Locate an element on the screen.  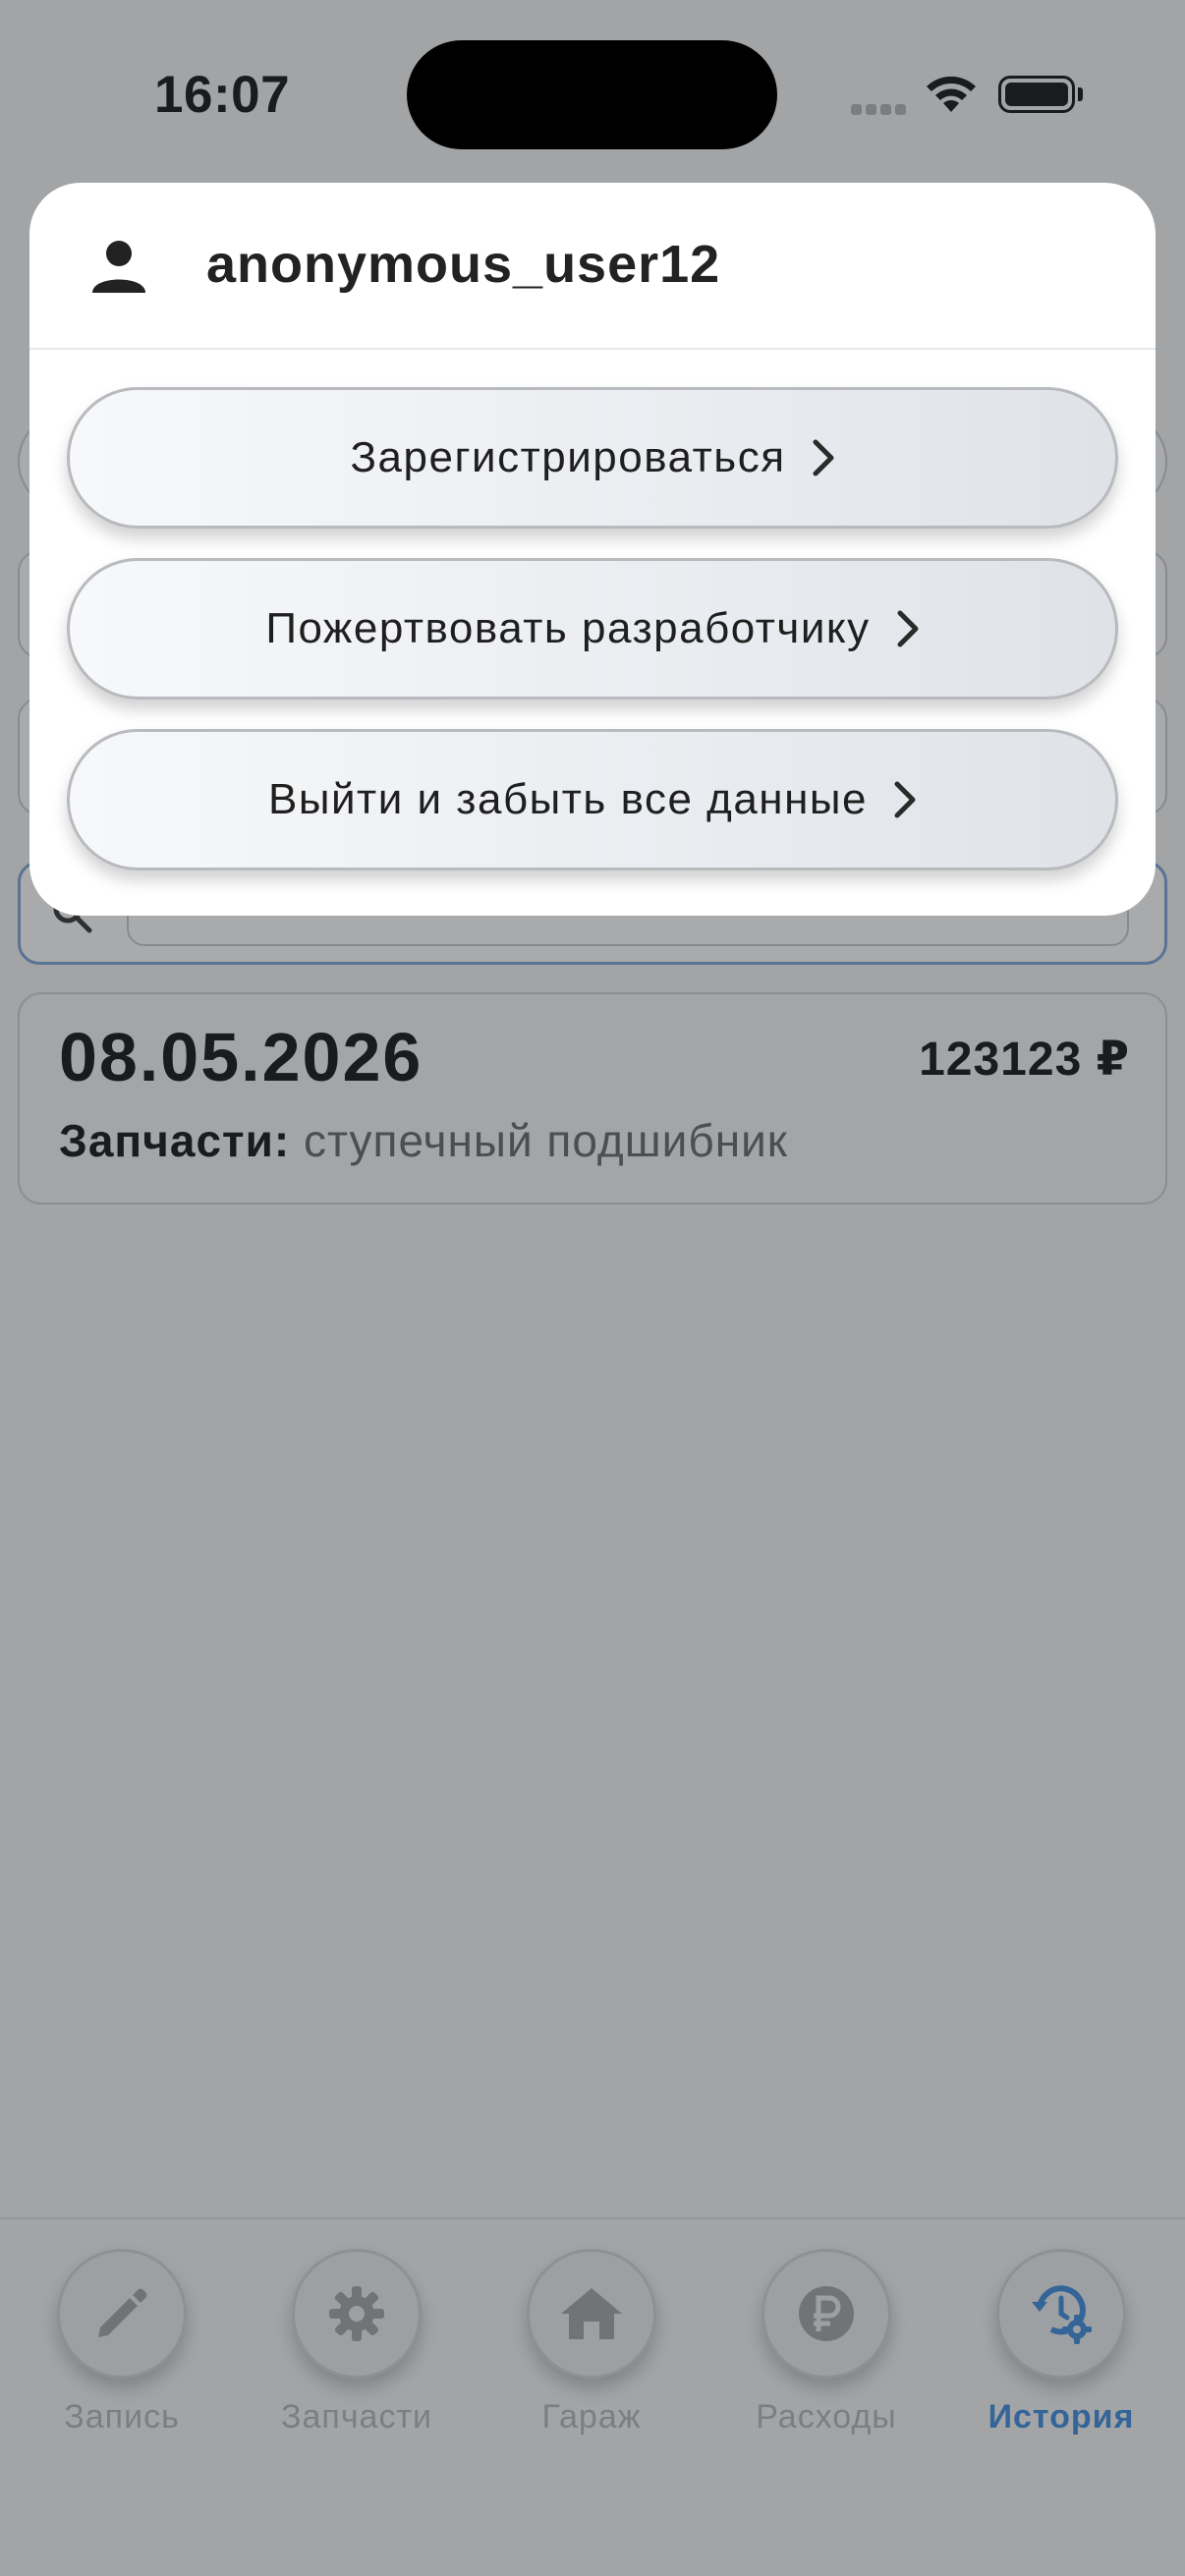
register-button-label: Зарегистрироваться is located at coordinates (568, 457).